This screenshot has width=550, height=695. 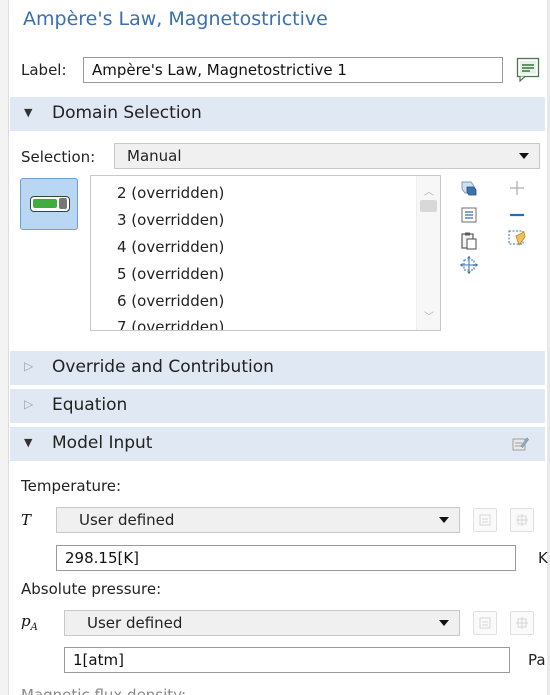 What do you see at coordinates (91, 589) in the screenshot?
I see `pressure-label: Absolute pressure:` at bounding box center [91, 589].